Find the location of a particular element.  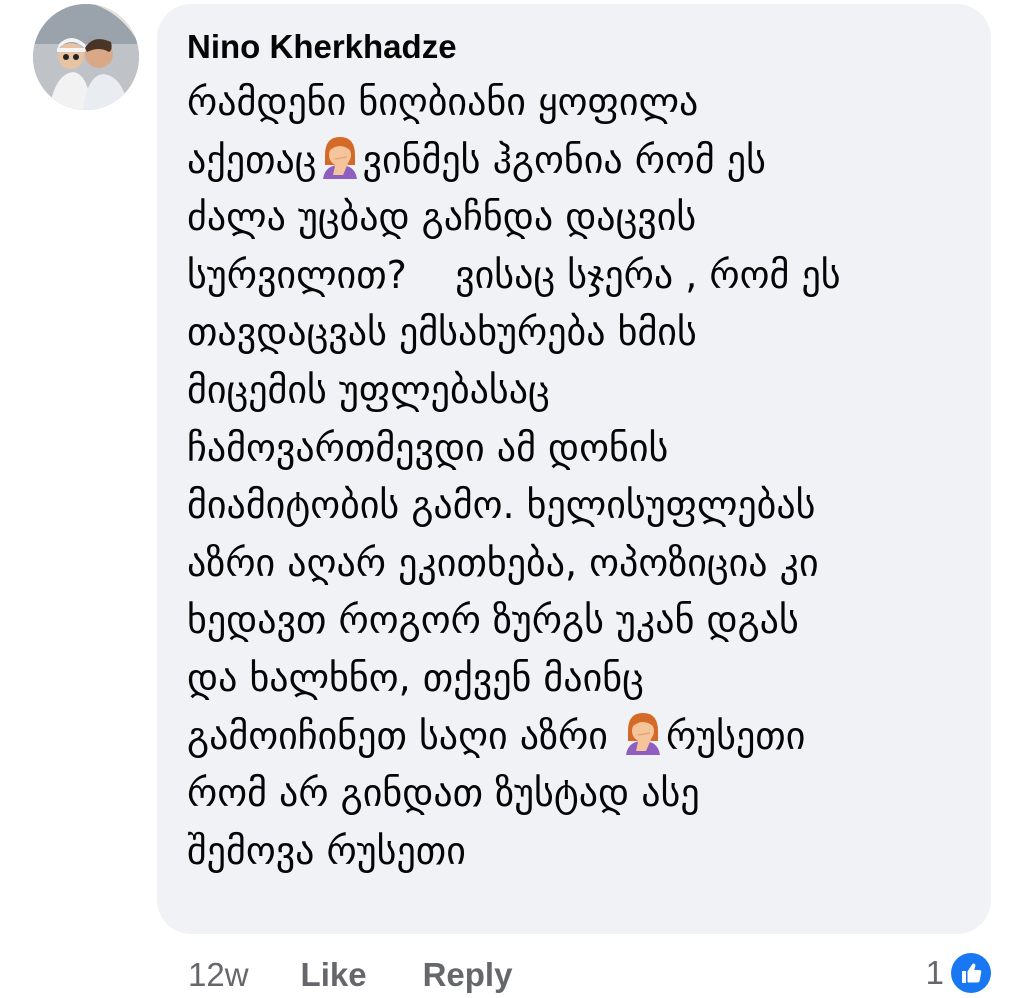

comment-line: აზრი აღარ ეკითხება, ოპოზიცია კი is located at coordinates (503, 562).